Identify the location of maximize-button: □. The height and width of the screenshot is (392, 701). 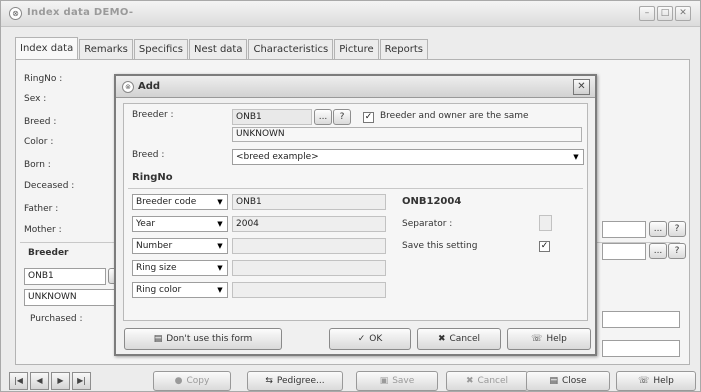
(665, 13).